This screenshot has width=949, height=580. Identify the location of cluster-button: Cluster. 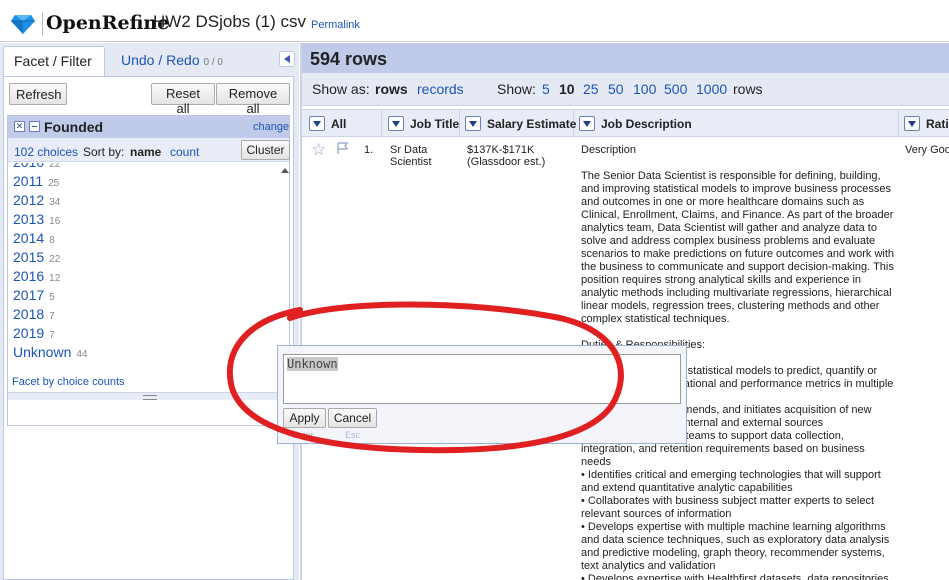
(265, 150).